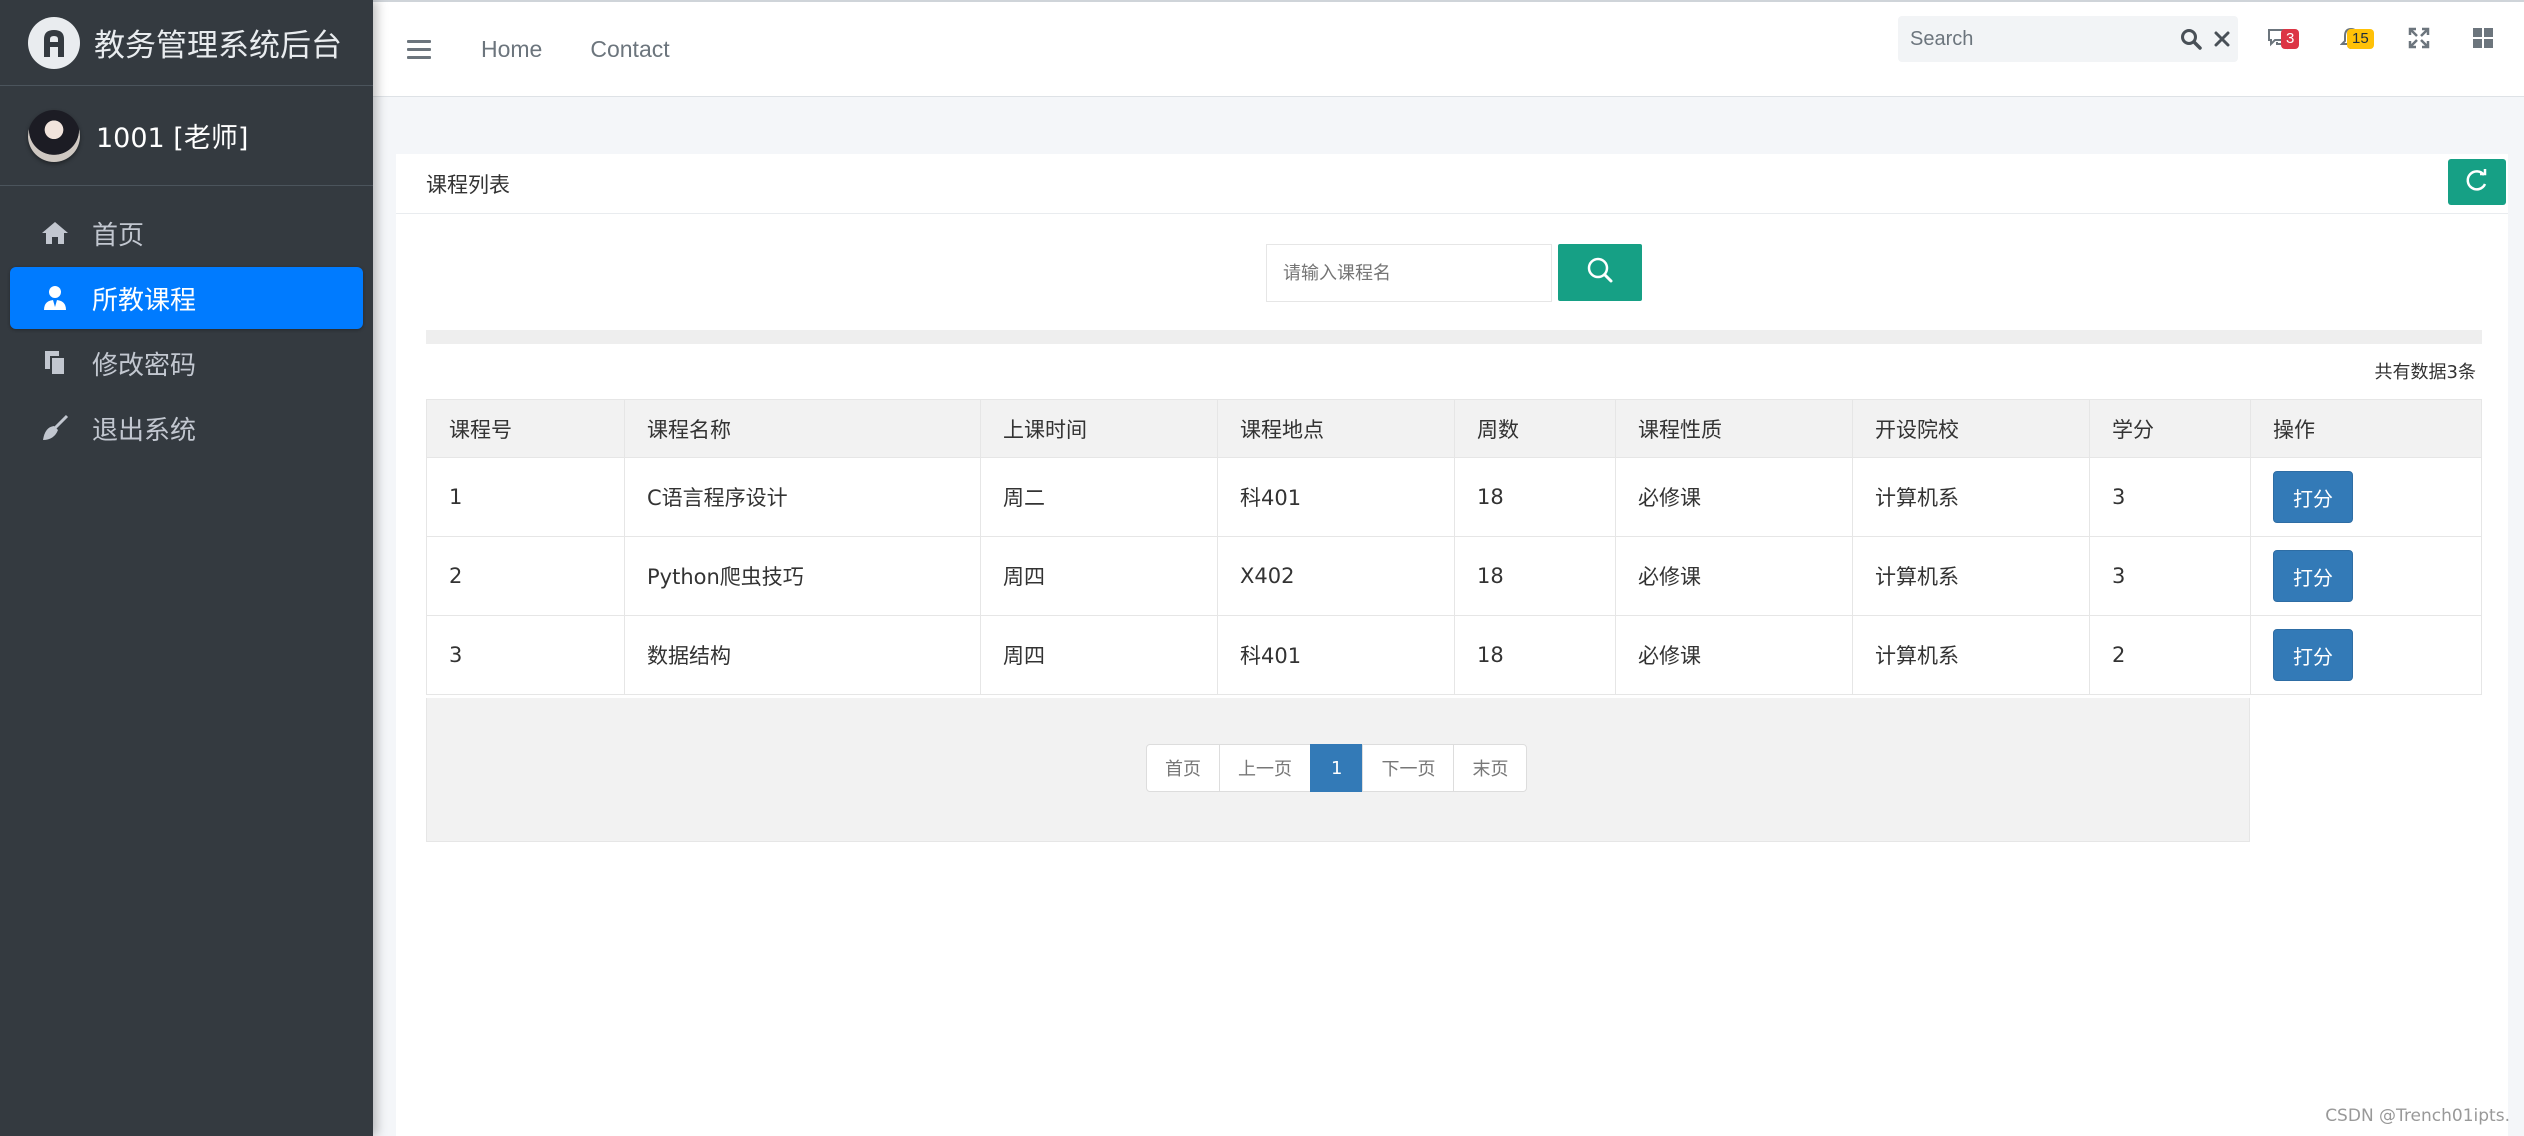 This screenshot has height=1136, width=2524. I want to click on col-credits: 学分, so click(2170, 428).